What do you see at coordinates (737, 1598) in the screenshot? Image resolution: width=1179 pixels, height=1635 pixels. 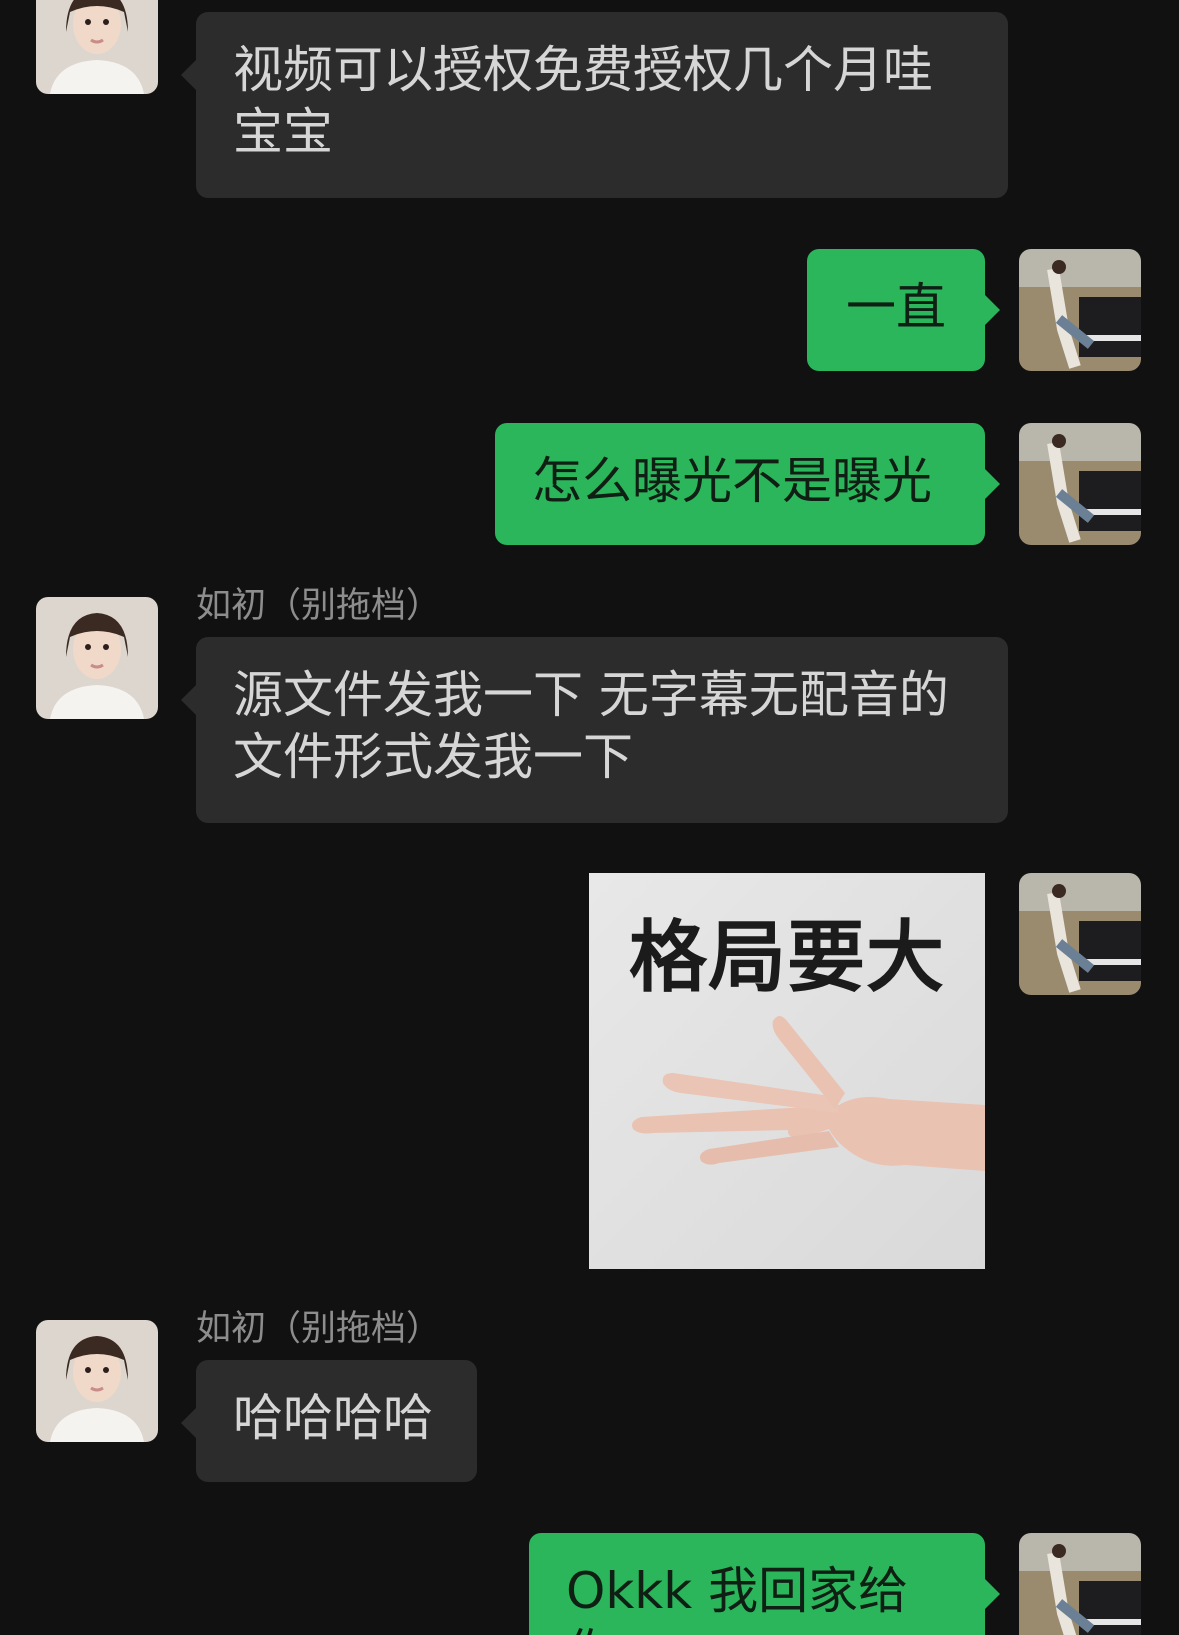 I see `message-text: Okkk 我回家给你` at bounding box center [737, 1598].